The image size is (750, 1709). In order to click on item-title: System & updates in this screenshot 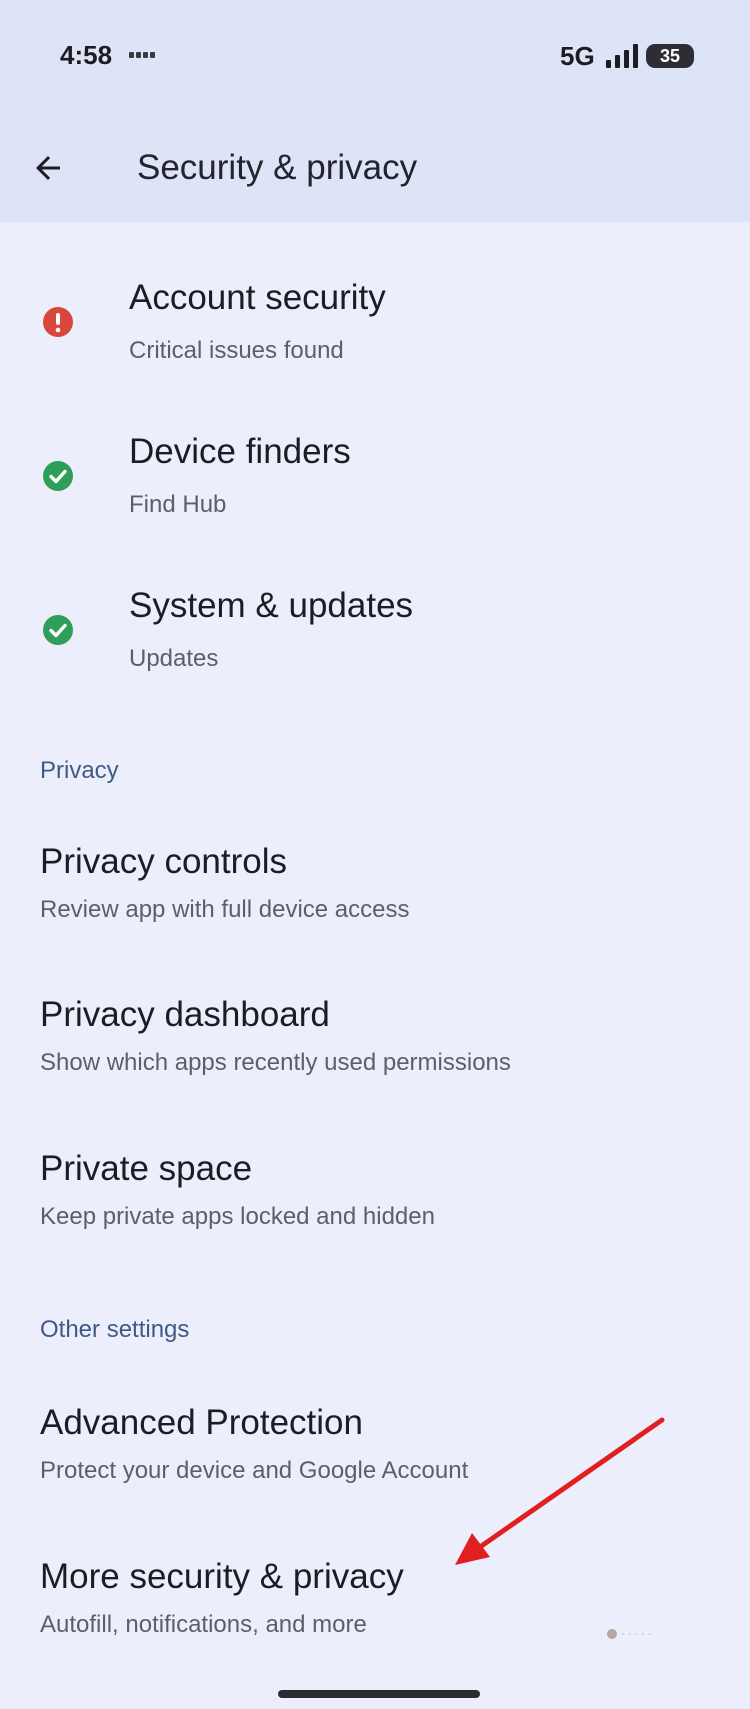, I will do `click(271, 605)`.